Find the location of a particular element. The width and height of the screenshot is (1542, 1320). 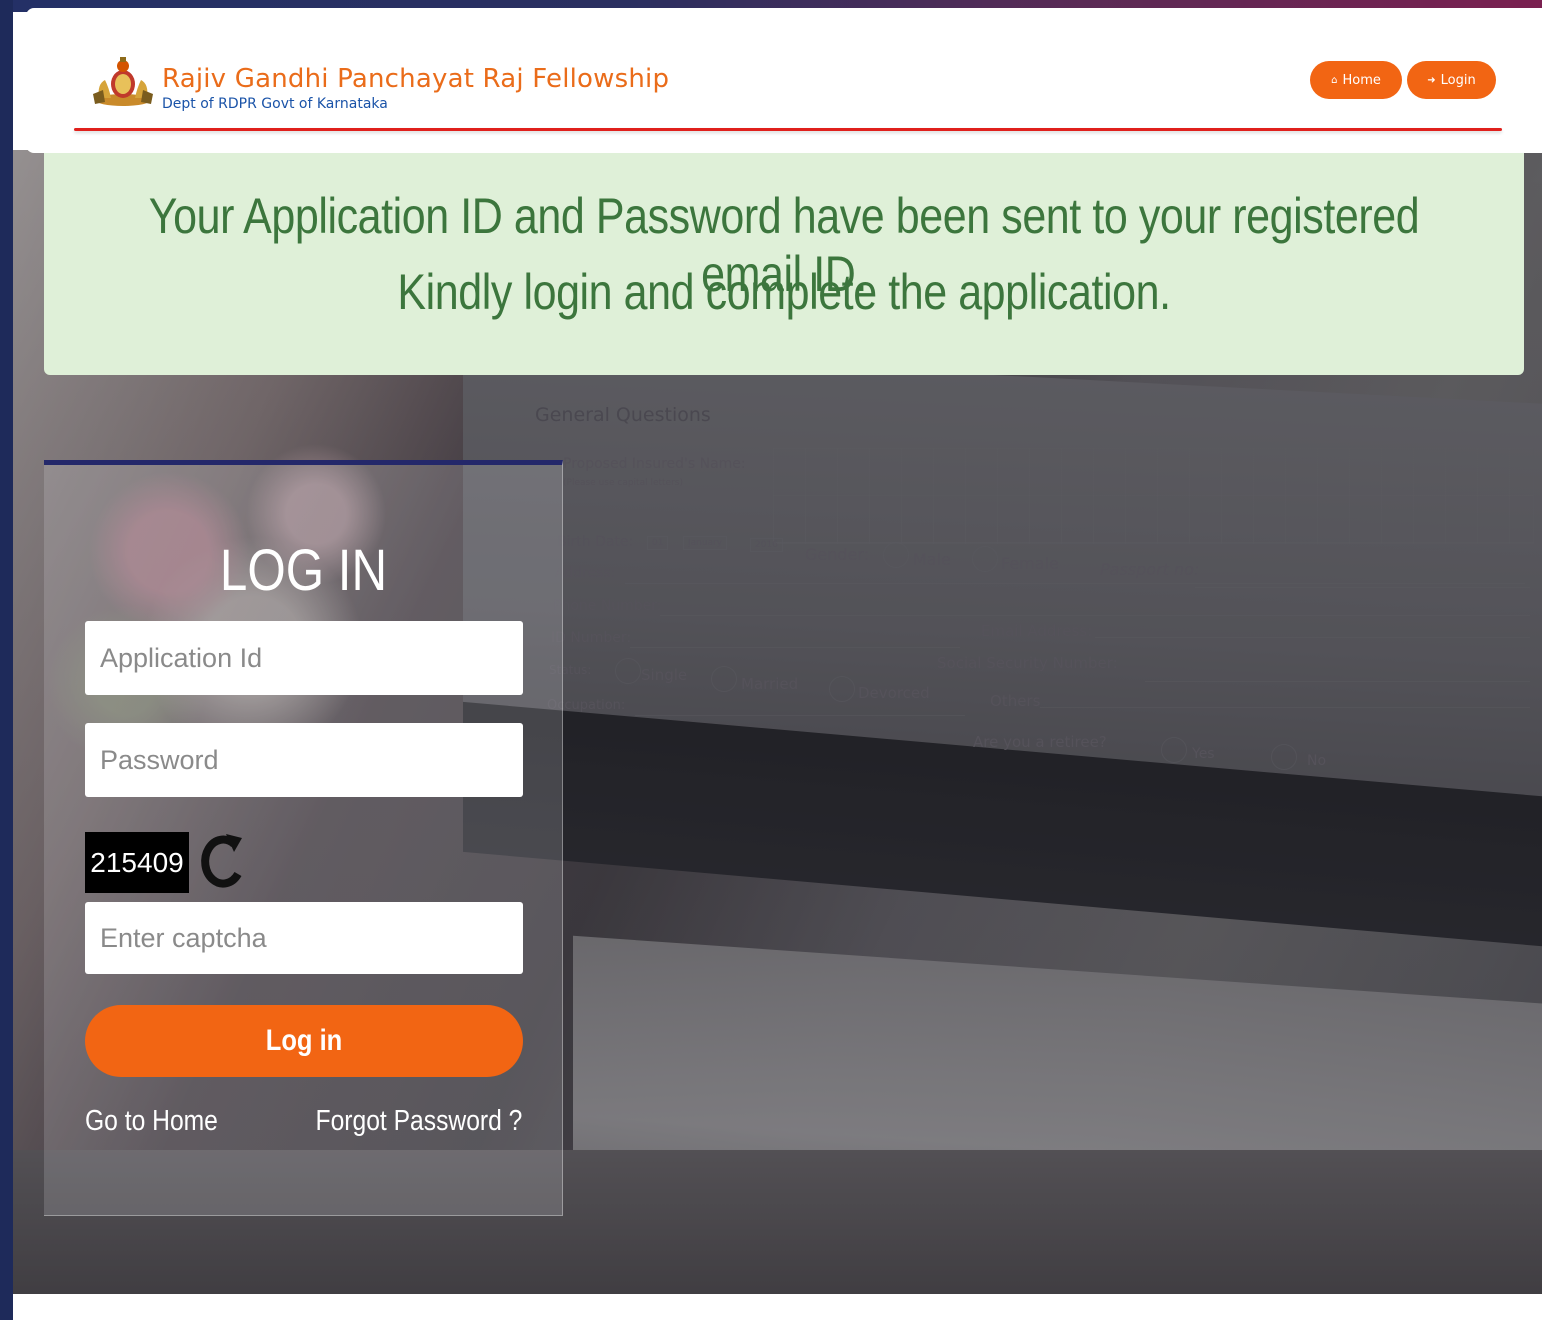

form-yes-label: Yes is located at coordinates (1203, 754).